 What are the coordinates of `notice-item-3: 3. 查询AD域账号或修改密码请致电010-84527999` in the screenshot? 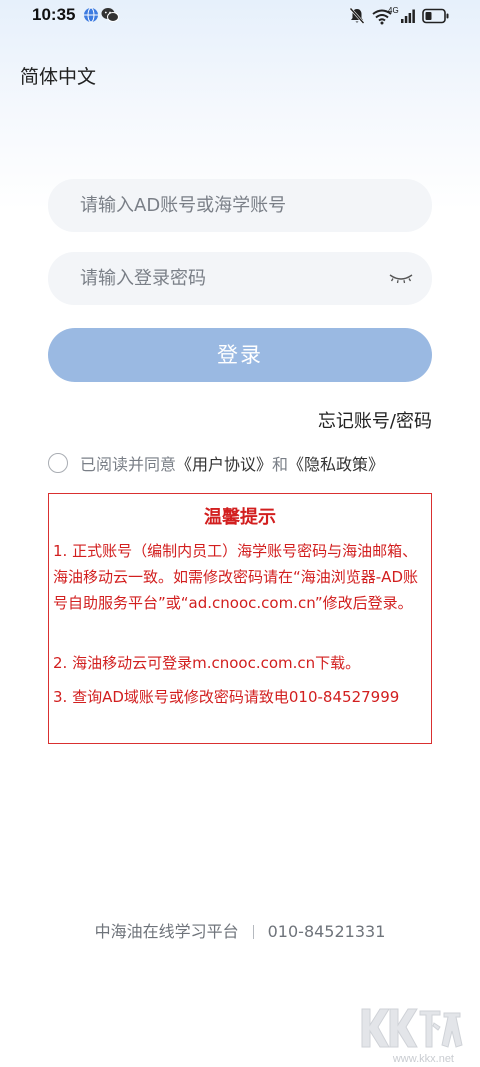 It's located at (226, 697).